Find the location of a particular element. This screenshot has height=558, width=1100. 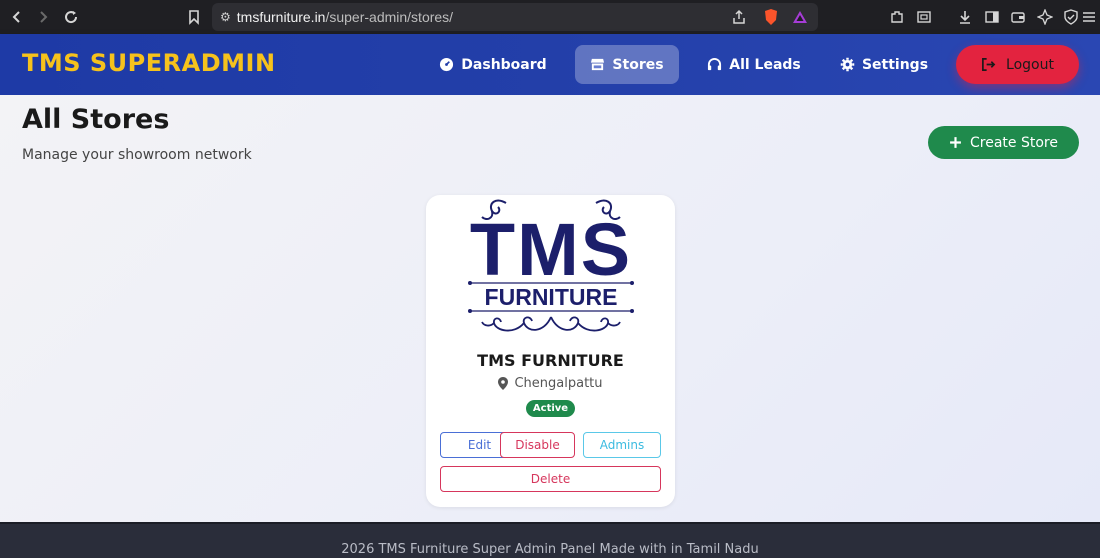

disable-button: Disable is located at coordinates (537, 445).